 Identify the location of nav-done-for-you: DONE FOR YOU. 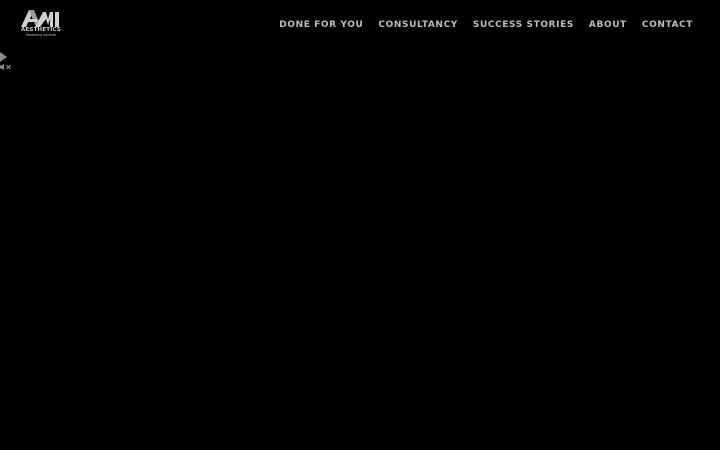
(321, 25).